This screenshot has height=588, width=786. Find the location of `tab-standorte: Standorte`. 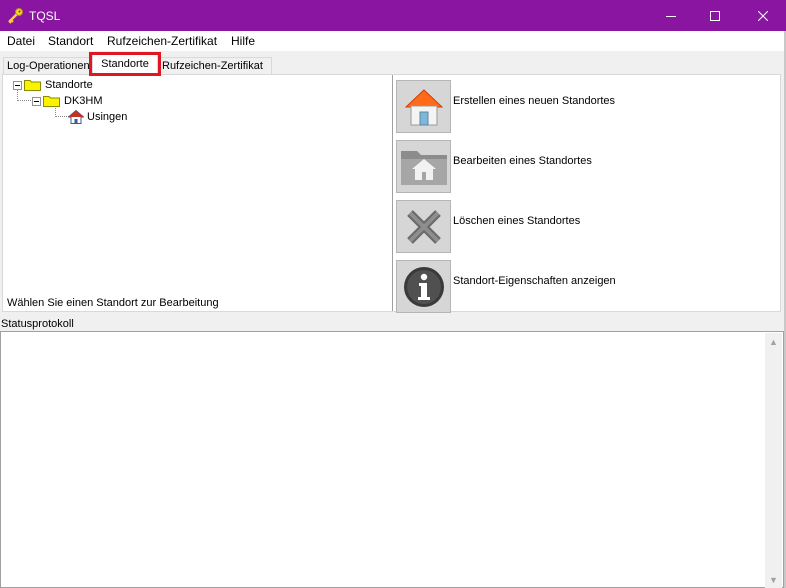

tab-standorte: Standorte is located at coordinates (125, 64).